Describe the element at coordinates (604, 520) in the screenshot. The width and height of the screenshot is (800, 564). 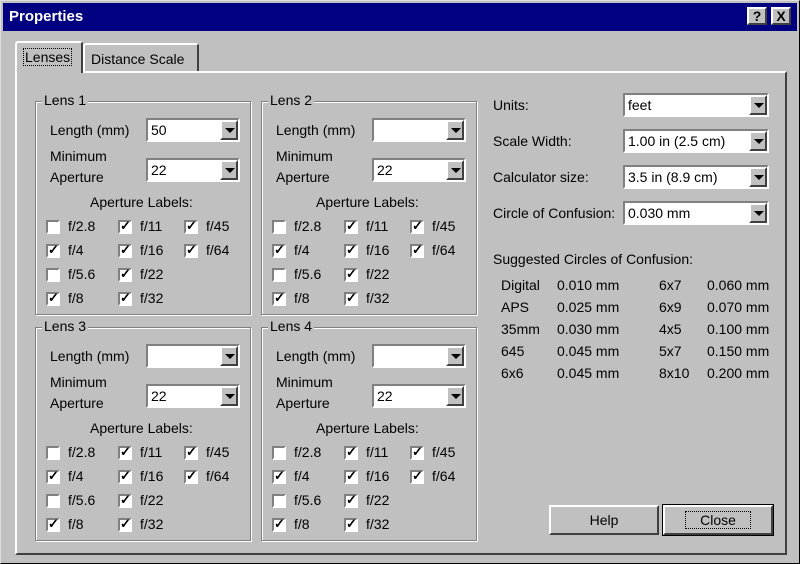
I see `help-button: Help` at that location.